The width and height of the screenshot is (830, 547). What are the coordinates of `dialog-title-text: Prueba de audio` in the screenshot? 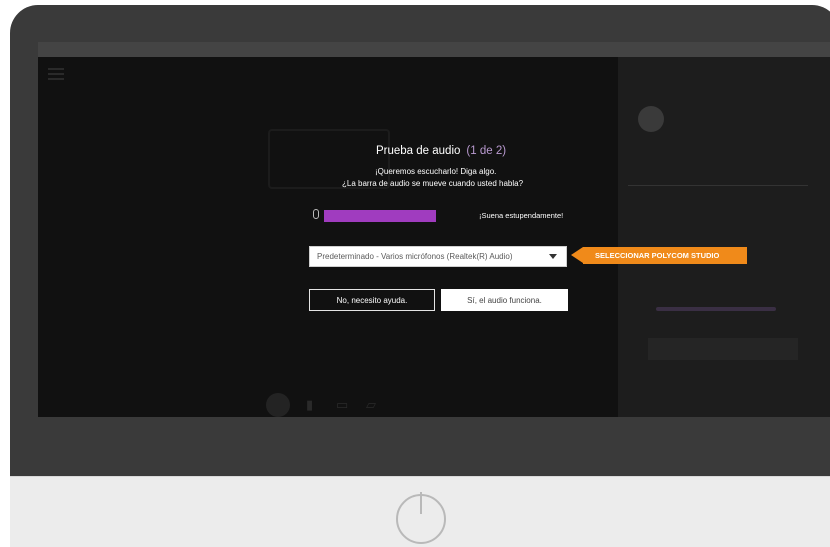 It's located at (418, 151).